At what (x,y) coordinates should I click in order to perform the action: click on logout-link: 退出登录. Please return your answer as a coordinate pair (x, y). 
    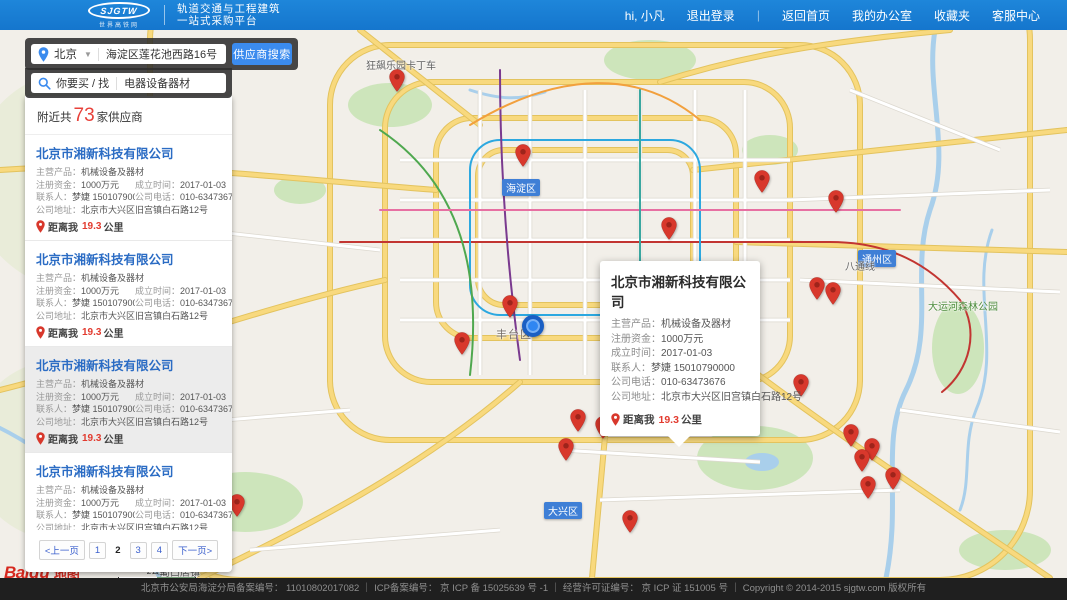
    Looking at the image, I should click on (711, 15).